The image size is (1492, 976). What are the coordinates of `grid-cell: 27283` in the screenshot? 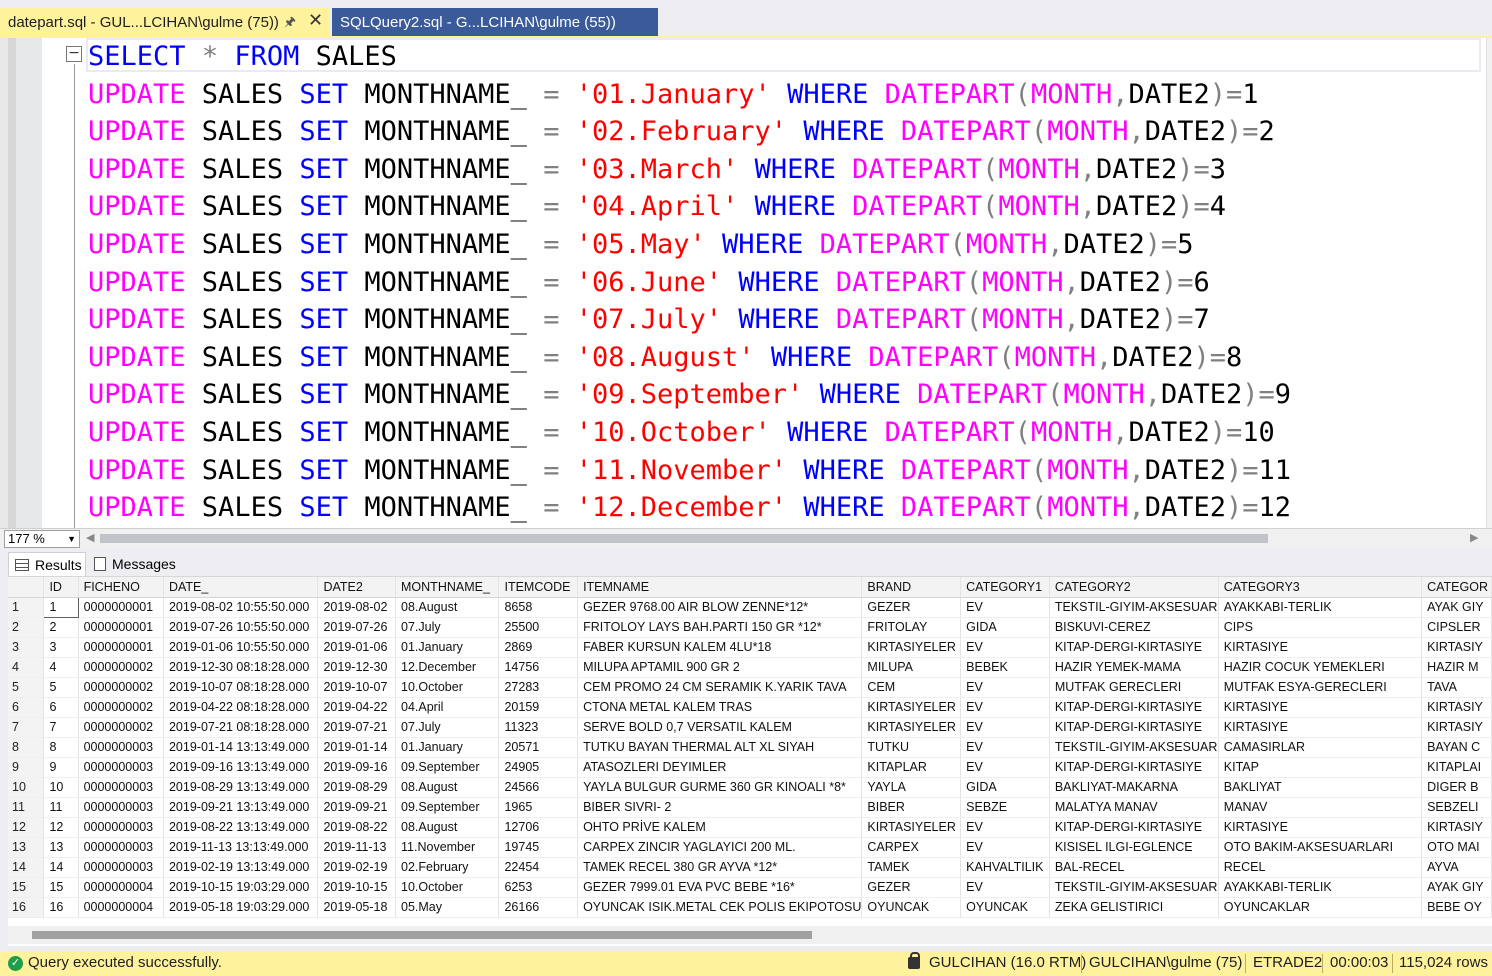 It's located at (538, 687).